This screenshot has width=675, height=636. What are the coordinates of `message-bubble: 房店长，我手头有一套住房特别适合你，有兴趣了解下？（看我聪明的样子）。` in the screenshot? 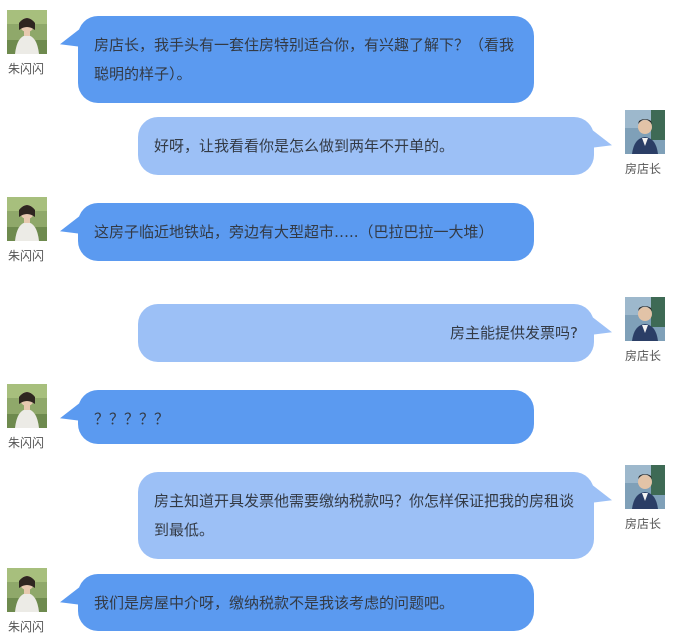 It's located at (297, 59).